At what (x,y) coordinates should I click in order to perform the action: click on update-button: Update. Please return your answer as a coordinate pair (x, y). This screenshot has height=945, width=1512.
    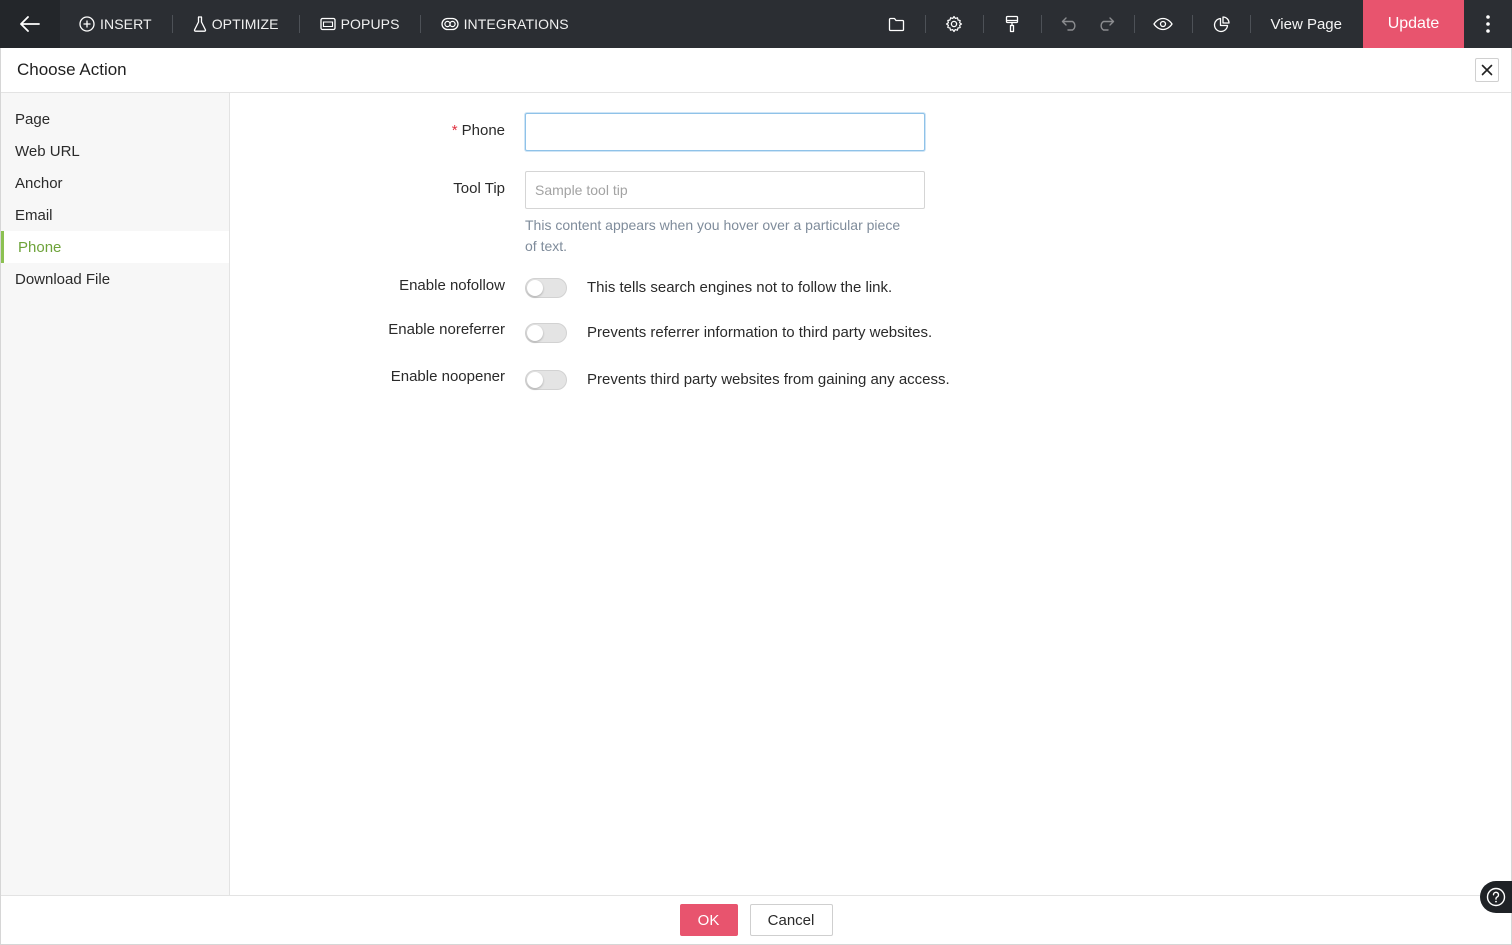
    Looking at the image, I should click on (1413, 24).